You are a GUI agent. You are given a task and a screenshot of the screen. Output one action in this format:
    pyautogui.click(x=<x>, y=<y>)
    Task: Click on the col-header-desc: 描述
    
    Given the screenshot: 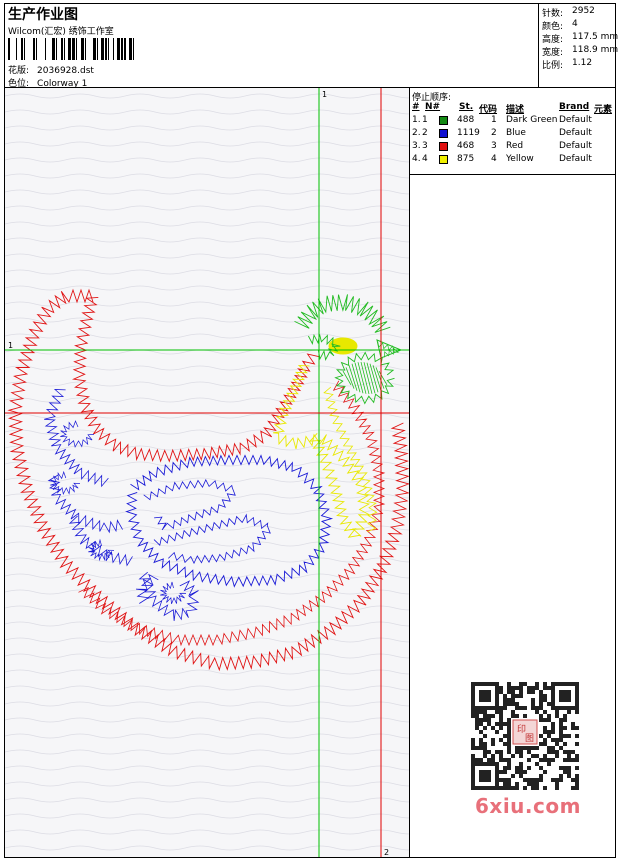 What is the action you would take?
    pyautogui.click(x=515, y=110)
    